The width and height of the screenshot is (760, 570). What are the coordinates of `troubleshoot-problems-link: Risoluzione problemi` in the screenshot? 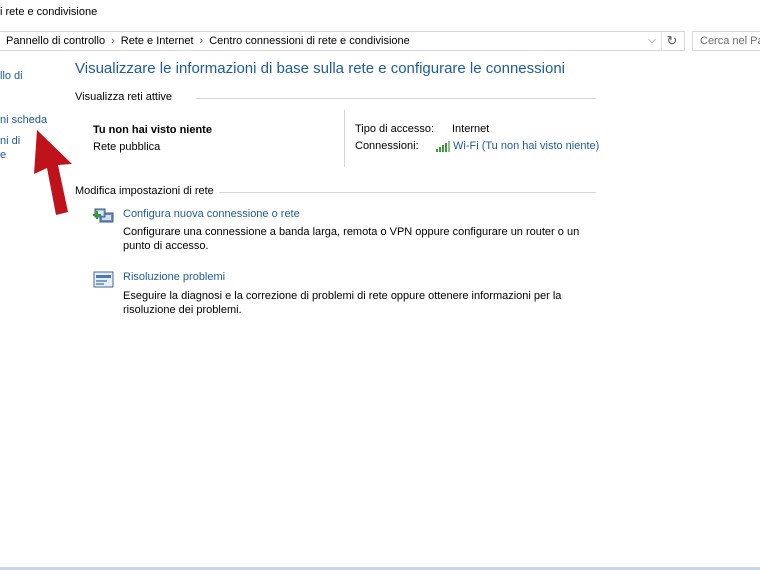 It's located at (174, 277).